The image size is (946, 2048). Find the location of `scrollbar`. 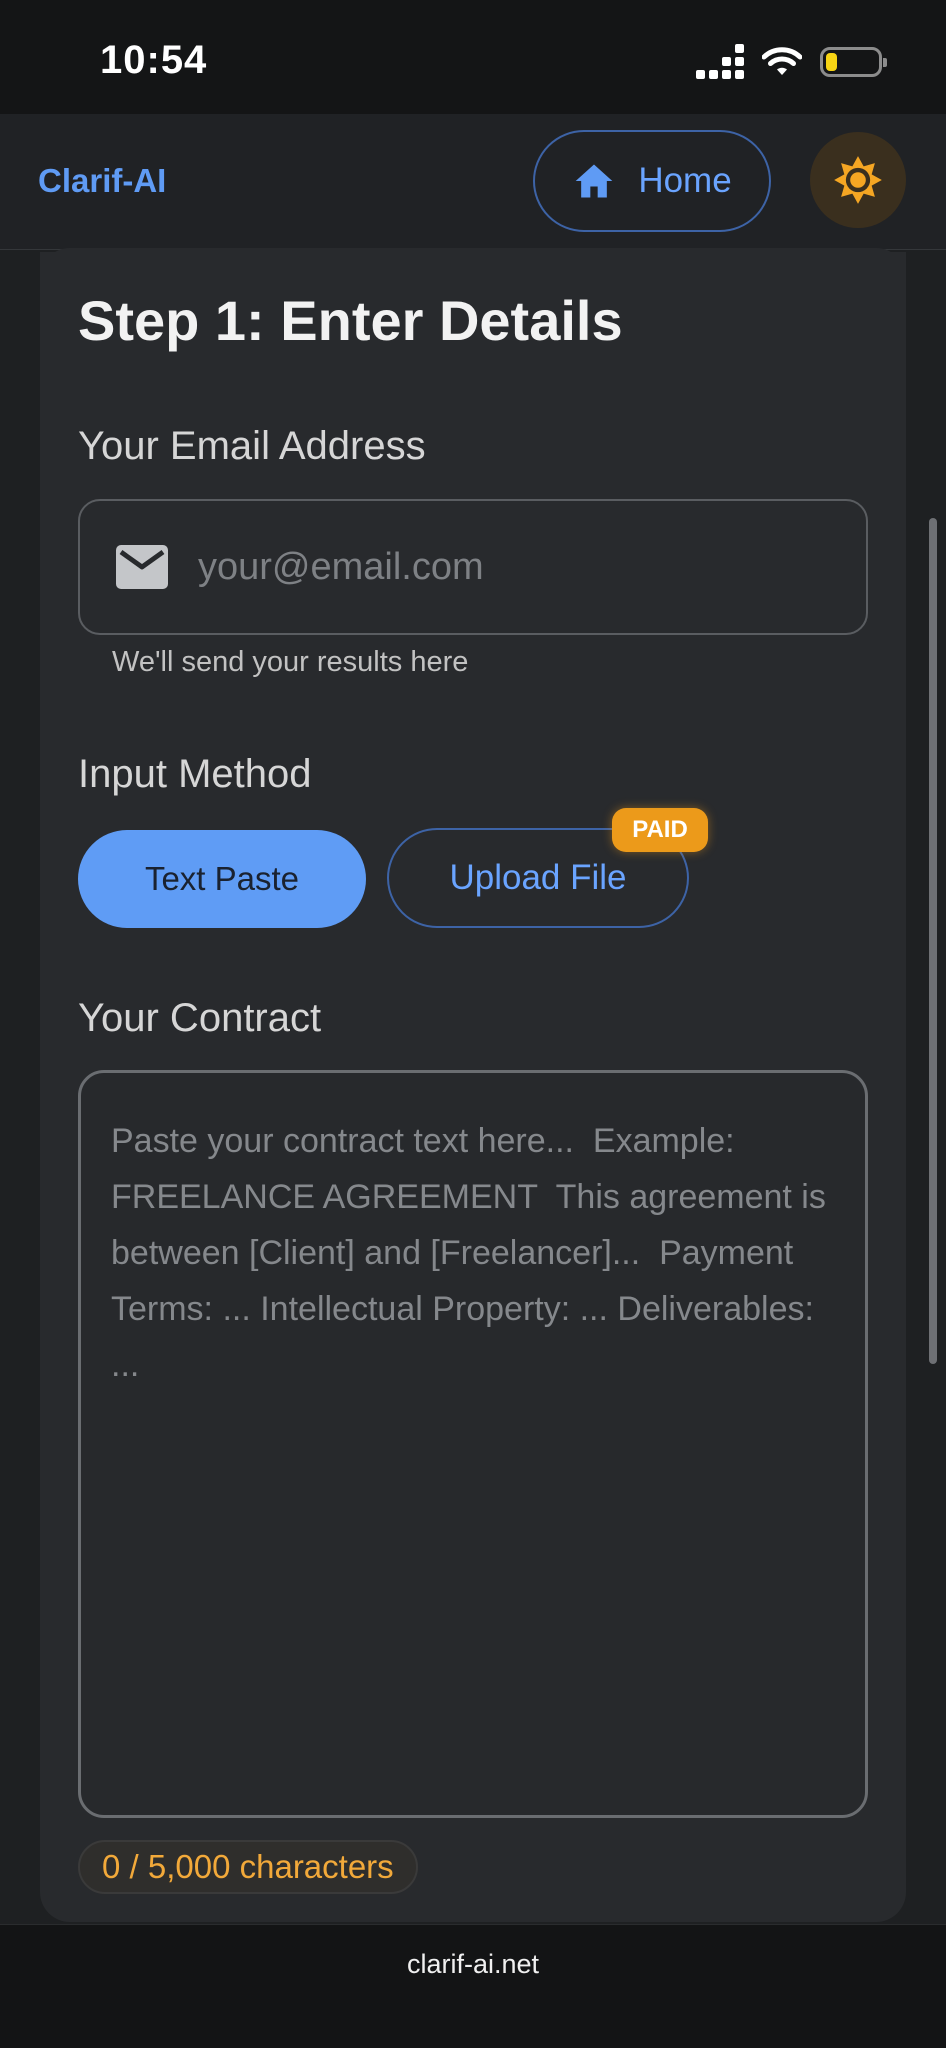

scrollbar is located at coordinates (933, 941).